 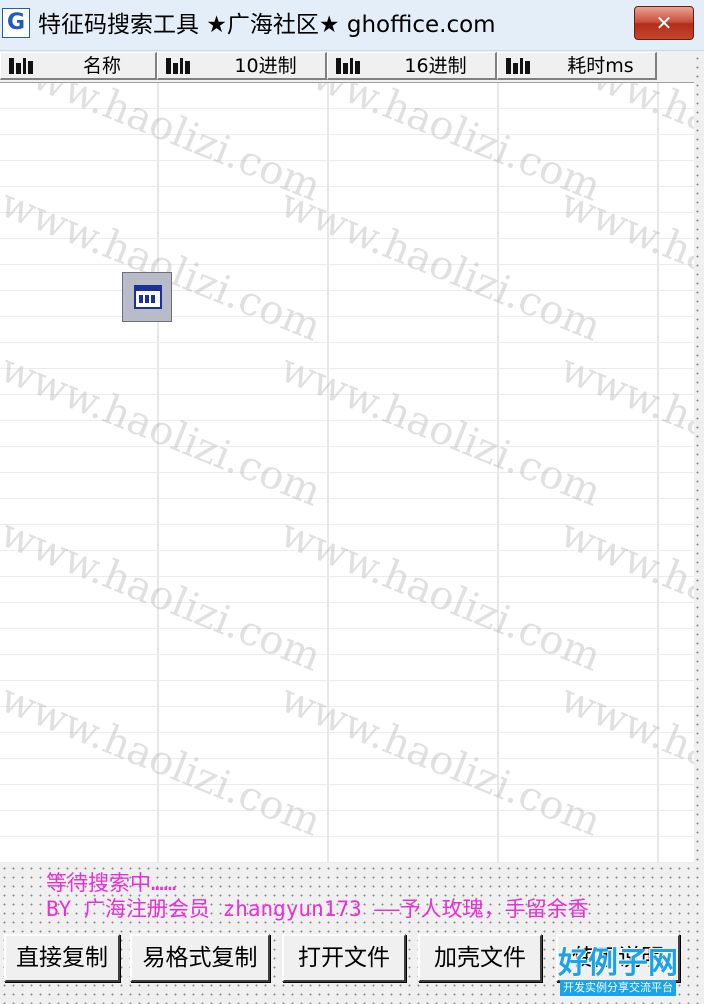 I want to click on column-header-decimal: 10进制, so click(x=242, y=66).